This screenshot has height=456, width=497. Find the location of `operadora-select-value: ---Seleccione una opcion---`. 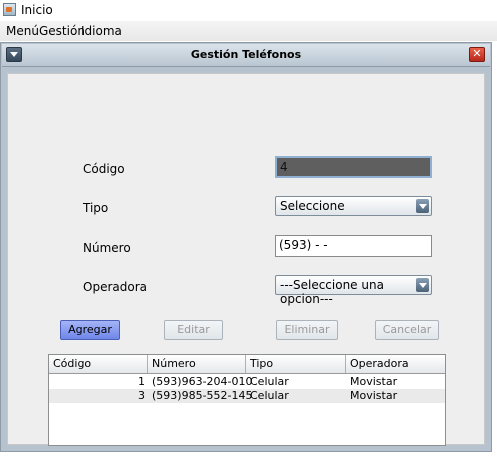

operadora-select-value: ---Seleccione una opcion--- is located at coordinates (332, 292).